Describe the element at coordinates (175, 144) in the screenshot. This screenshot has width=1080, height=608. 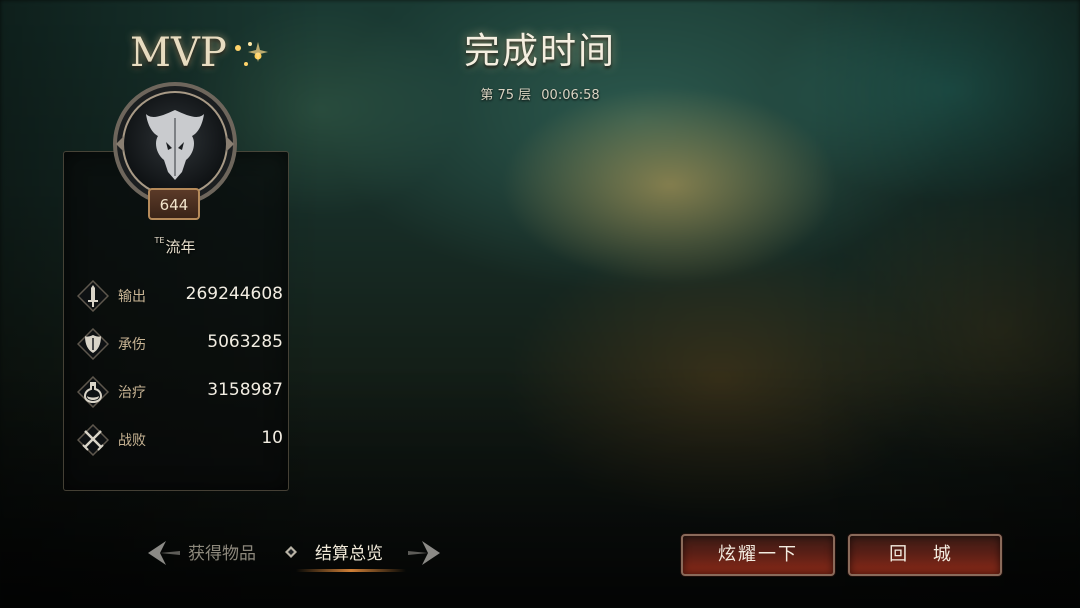
I see `mvp-emblem-icon` at that location.